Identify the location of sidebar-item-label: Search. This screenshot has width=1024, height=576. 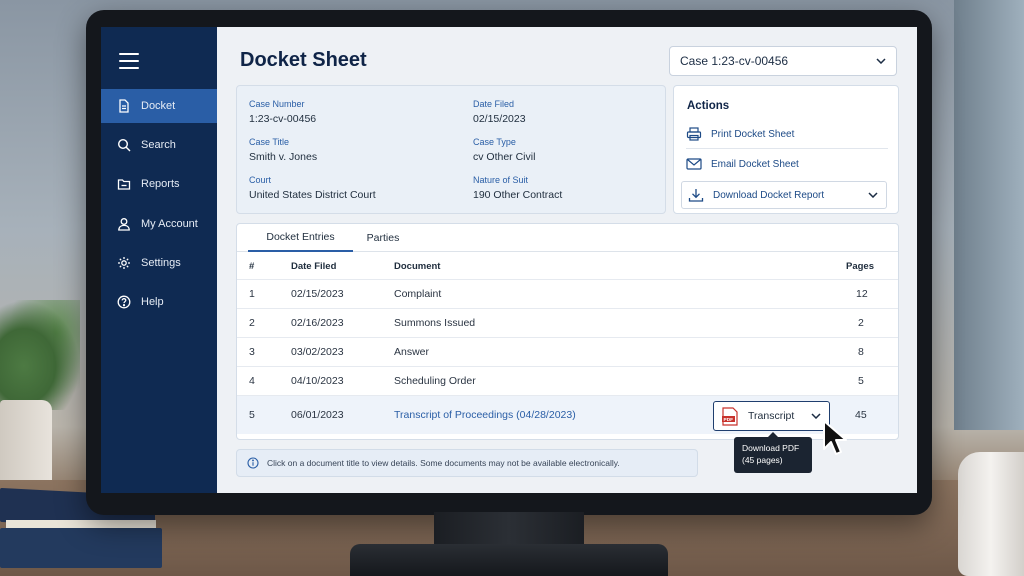
(158, 145).